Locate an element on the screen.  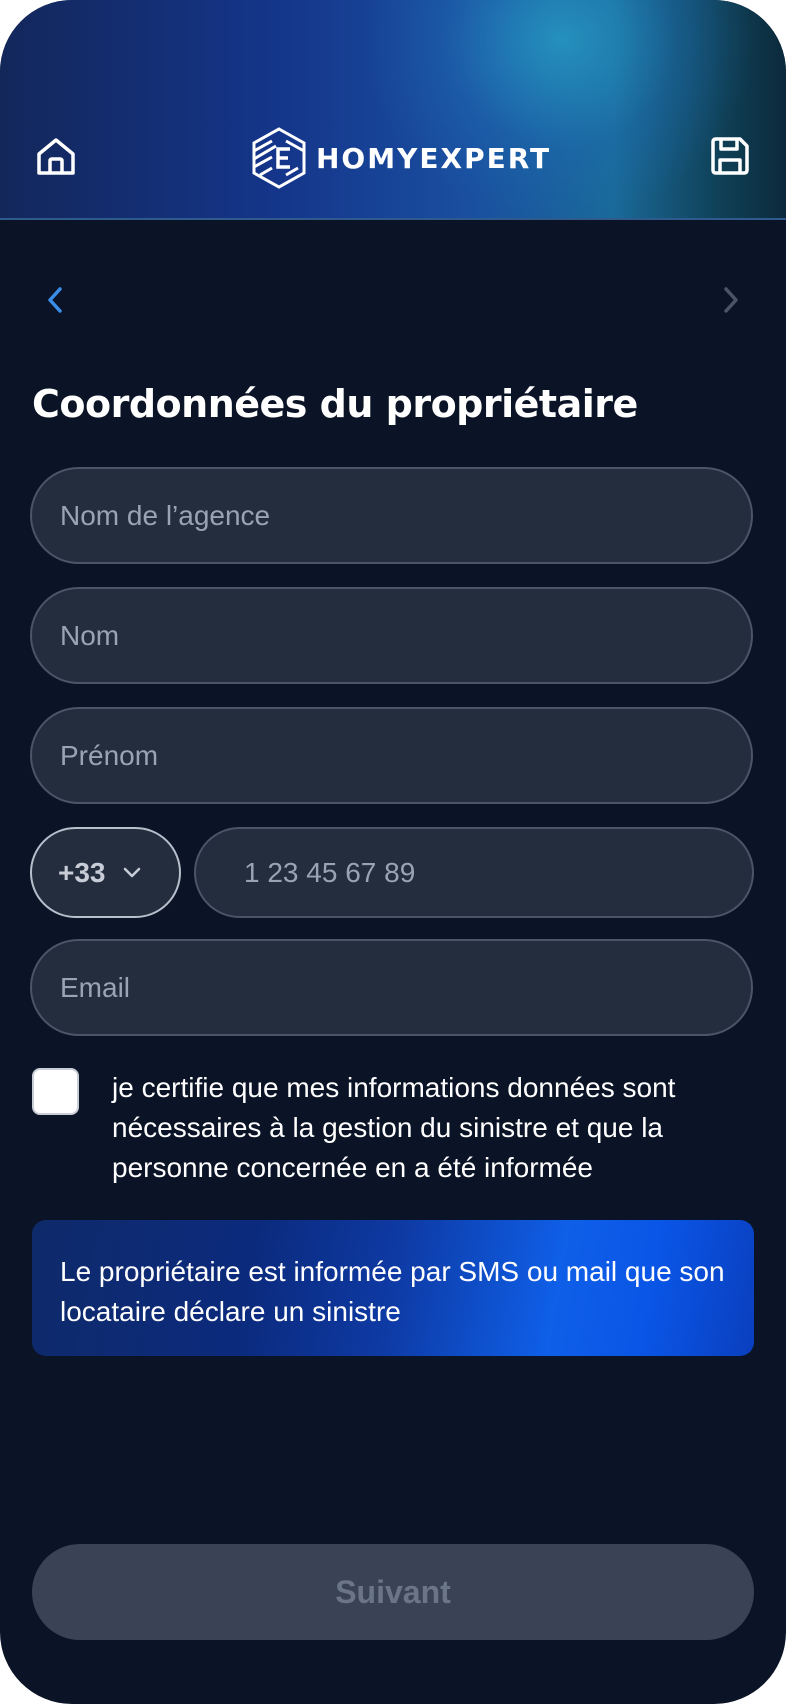
next-button: Suivant is located at coordinates (393, 1592).